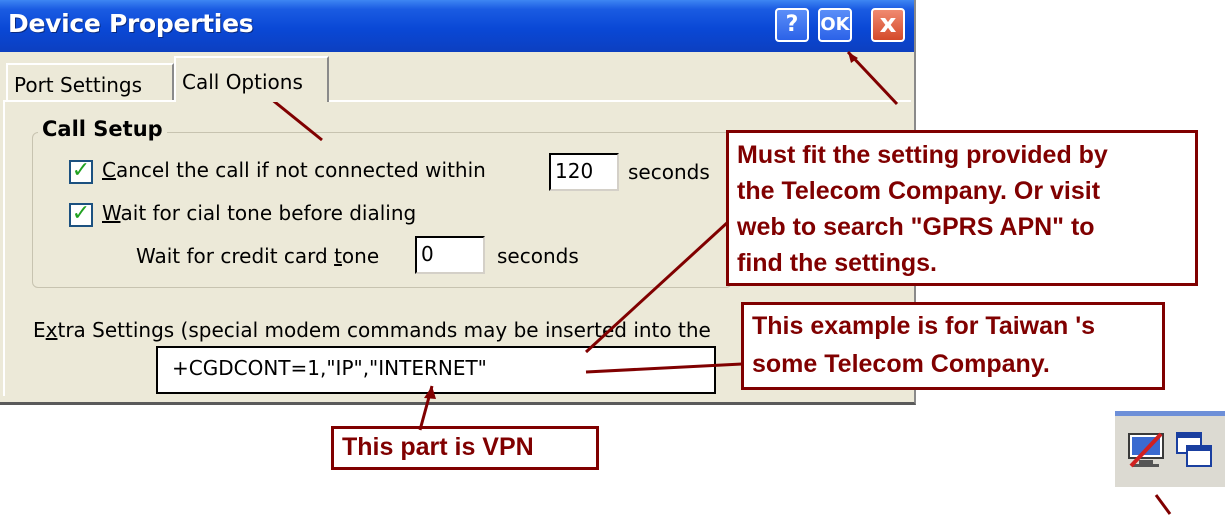  I want to click on arrow-to-tray-icon, so click(1163, 504).